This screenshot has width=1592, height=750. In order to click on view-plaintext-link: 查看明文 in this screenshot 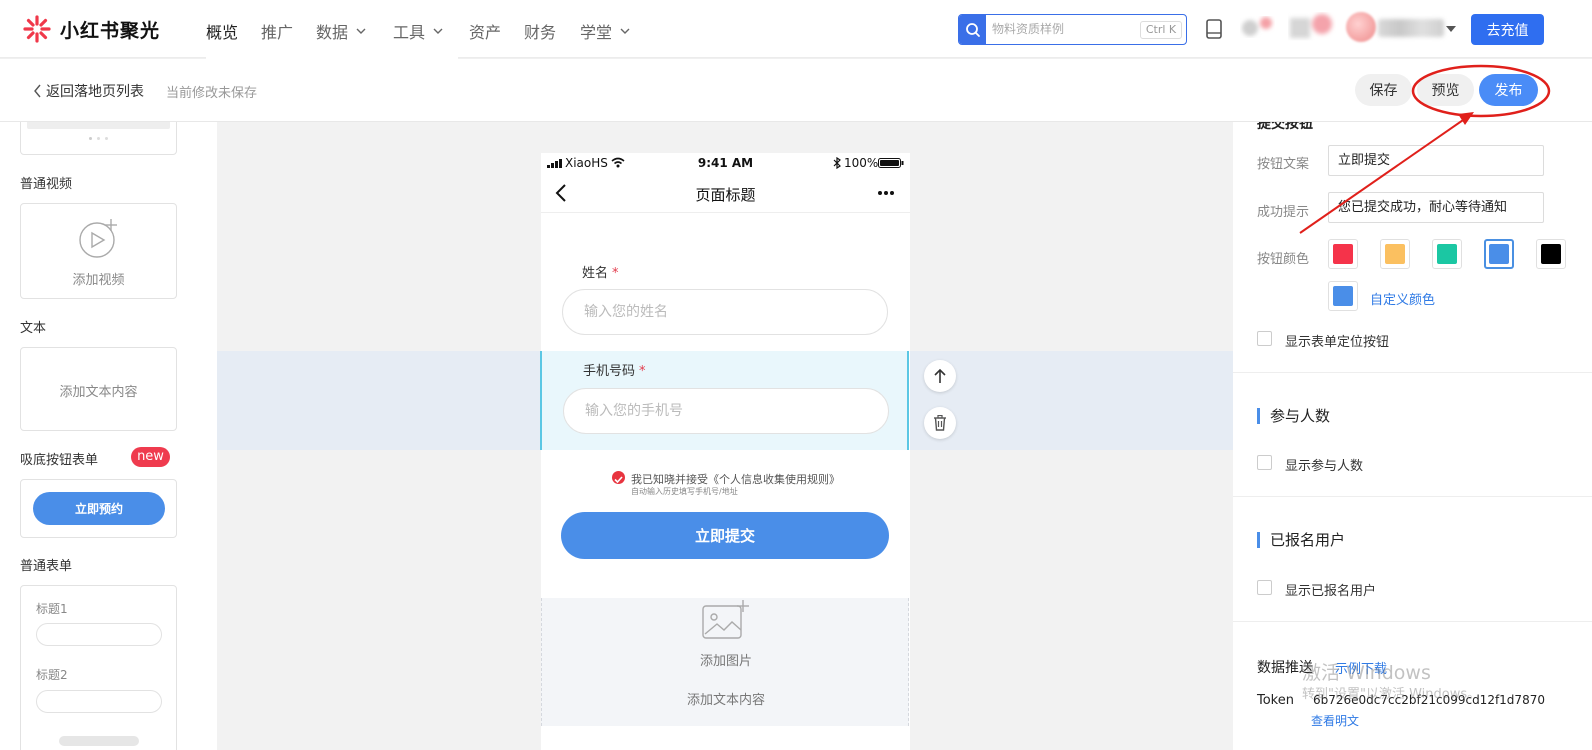, I will do `click(1335, 720)`.